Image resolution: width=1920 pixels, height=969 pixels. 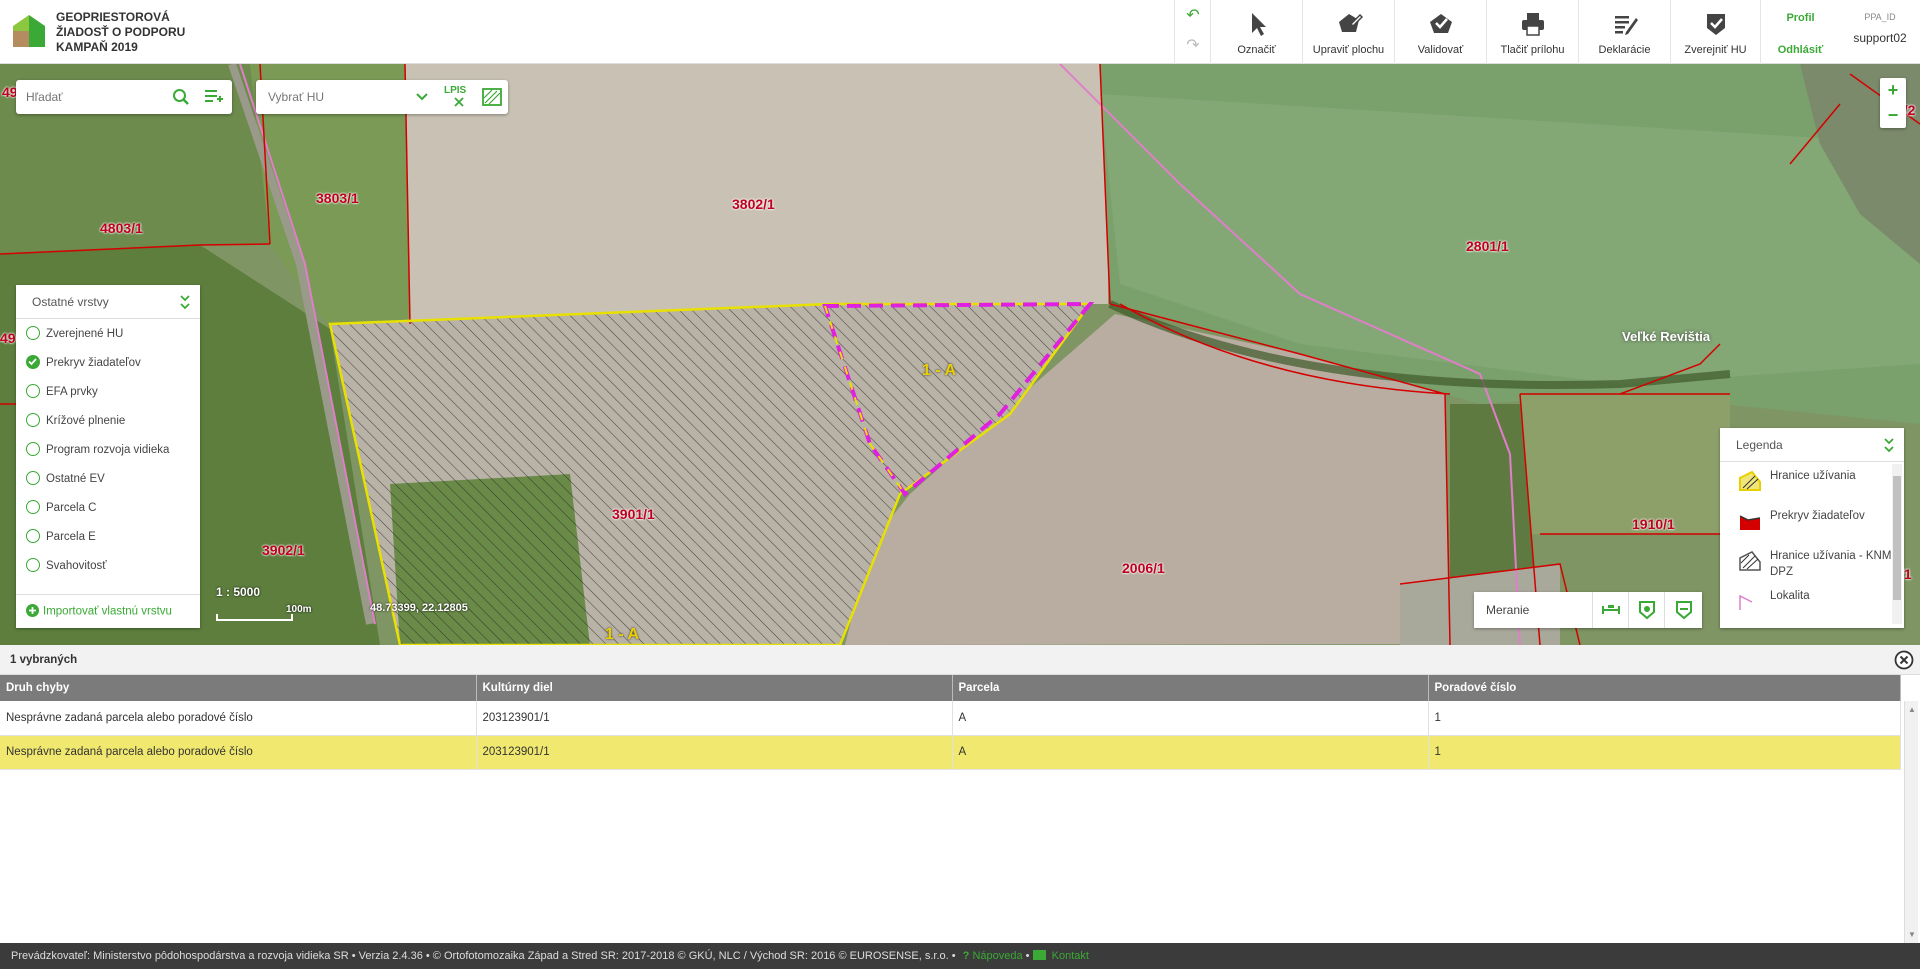 I want to click on layers-panel-title: Ostatné vrstvy, so click(x=70, y=302).